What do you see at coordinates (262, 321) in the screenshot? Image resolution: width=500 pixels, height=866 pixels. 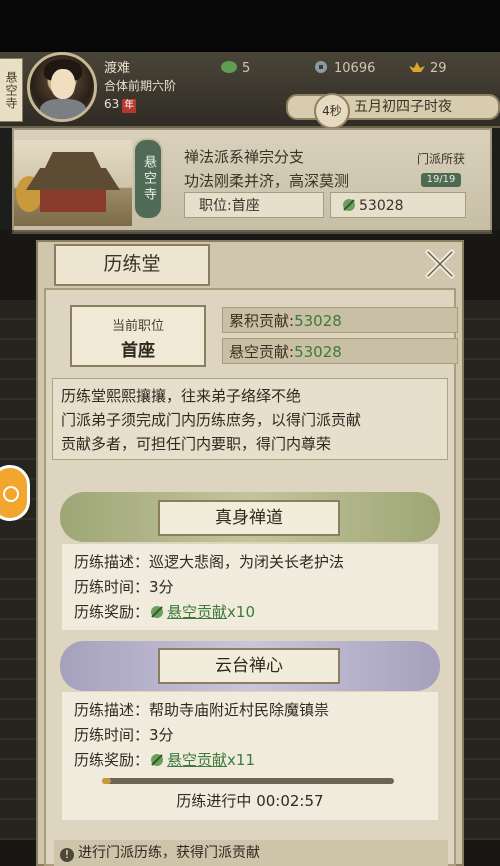 I see `stat1-label: 累积贡献:` at bounding box center [262, 321].